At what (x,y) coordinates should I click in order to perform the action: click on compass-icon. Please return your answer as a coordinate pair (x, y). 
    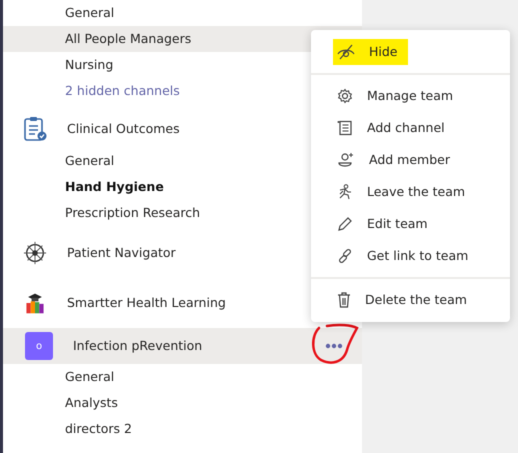
    Looking at the image, I should click on (35, 253).